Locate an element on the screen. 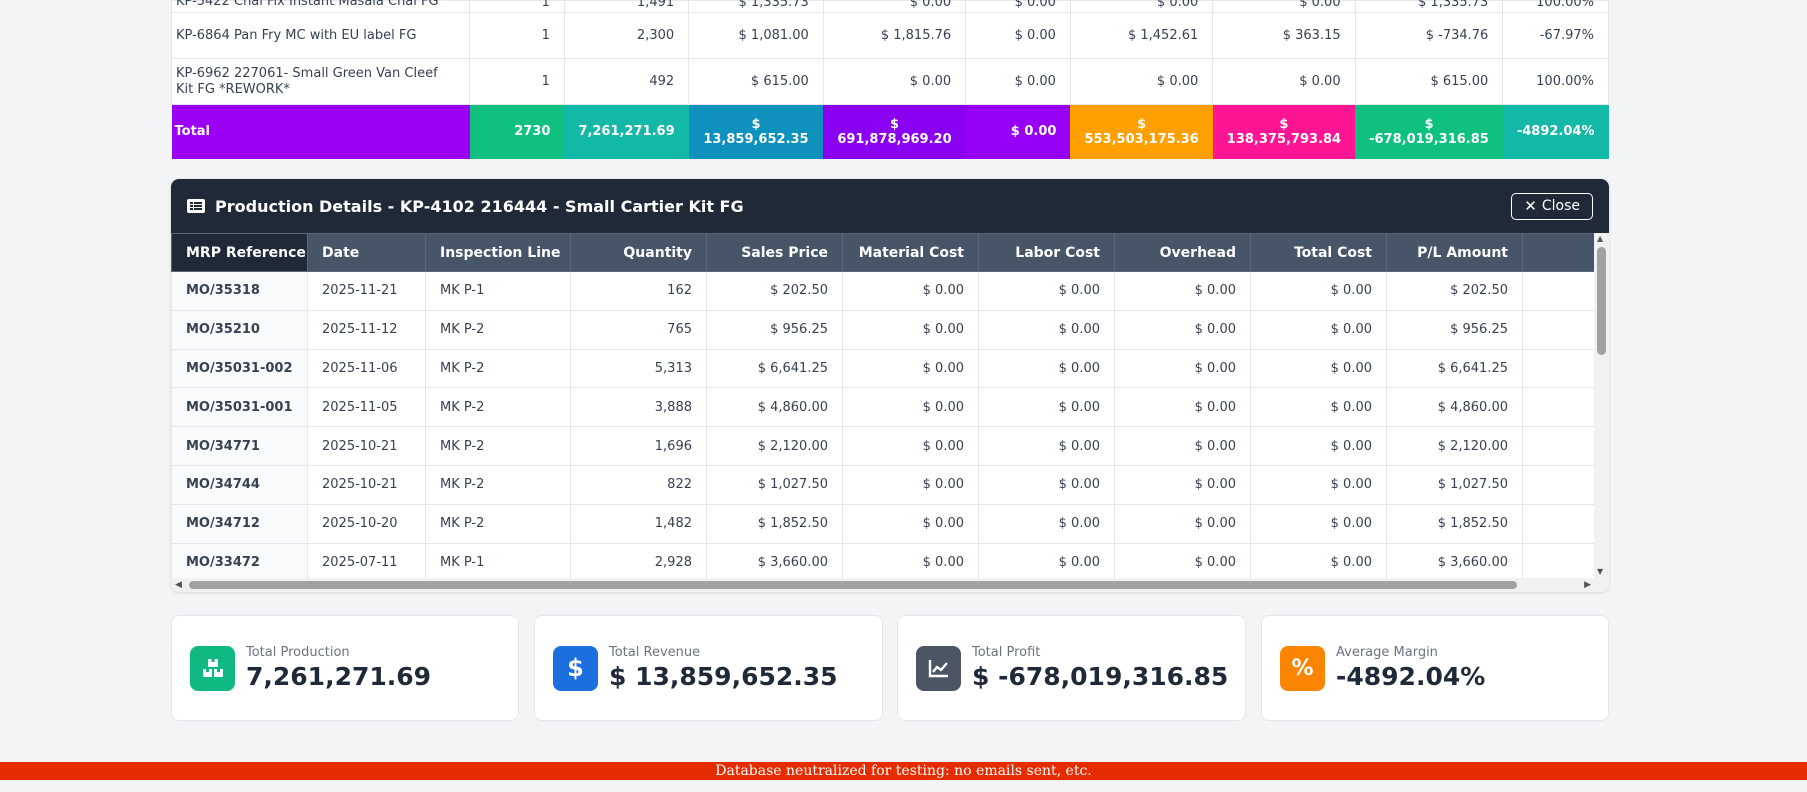 The width and height of the screenshot is (1807, 792). table-cell: $ 1,852.50 is located at coordinates (774, 523).